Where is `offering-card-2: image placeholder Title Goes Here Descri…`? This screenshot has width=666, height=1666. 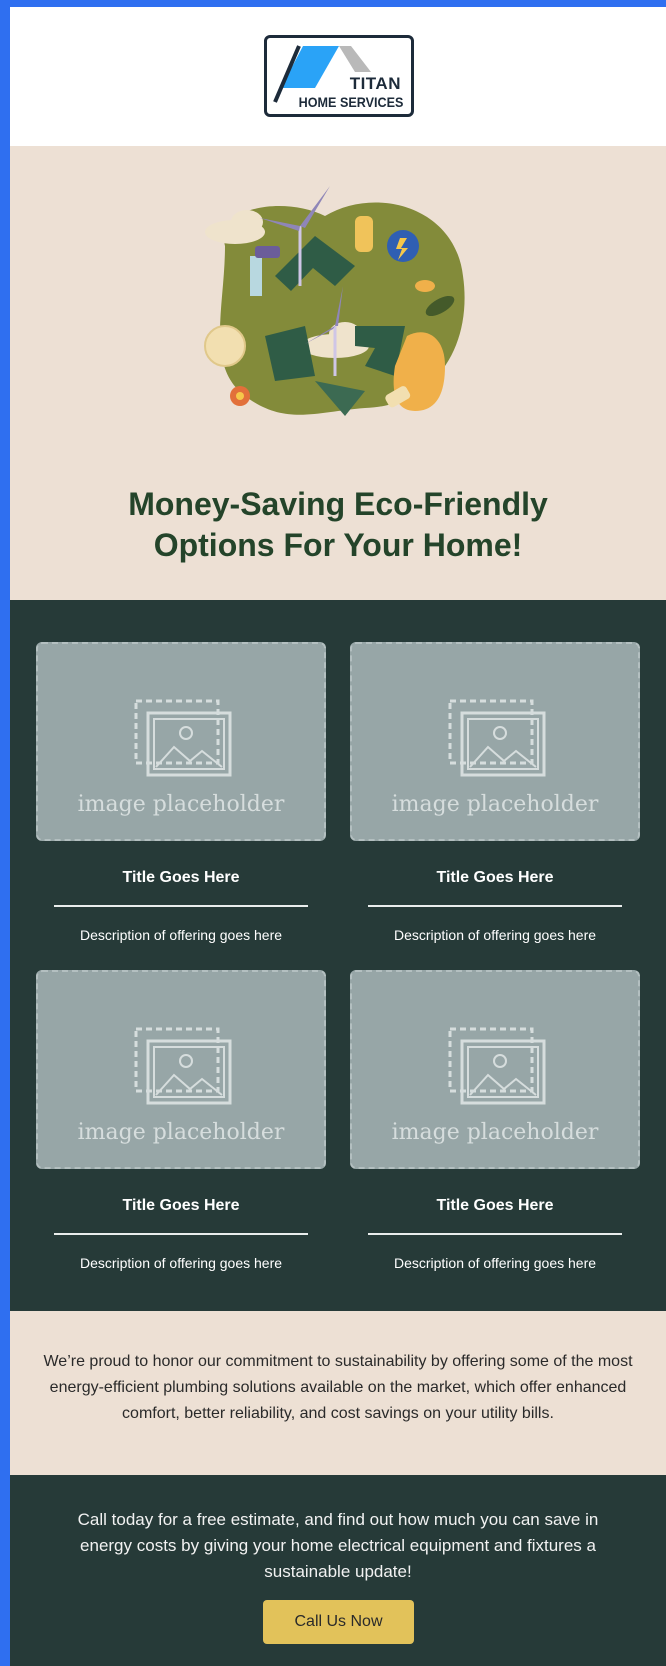 offering-card-2: image placeholder Title Goes Here Descri… is located at coordinates (495, 792).